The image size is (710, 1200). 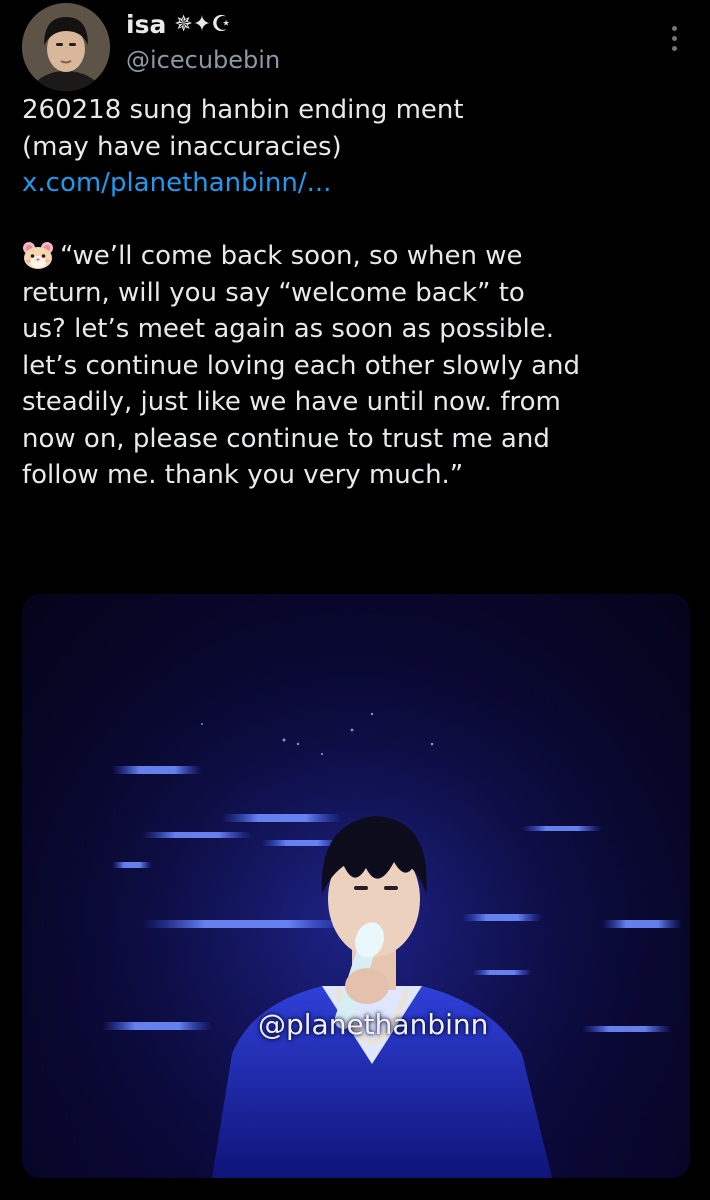 I want to click on author-avatar, so click(x=66, y=47).